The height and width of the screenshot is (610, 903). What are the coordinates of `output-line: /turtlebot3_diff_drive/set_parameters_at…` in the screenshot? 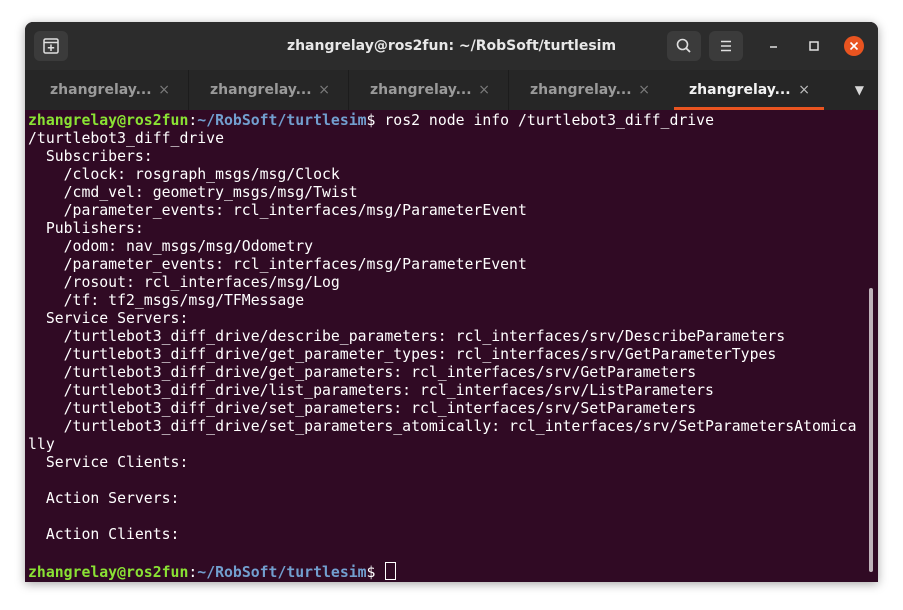 It's located at (442, 426).